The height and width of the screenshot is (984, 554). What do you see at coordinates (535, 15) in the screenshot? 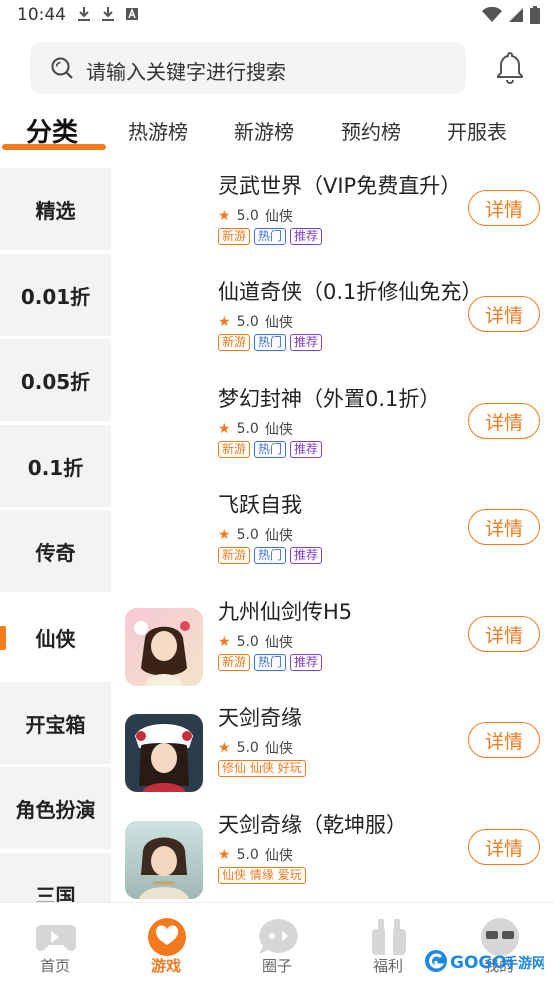
I see `battery-icon` at bounding box center [535, 15].